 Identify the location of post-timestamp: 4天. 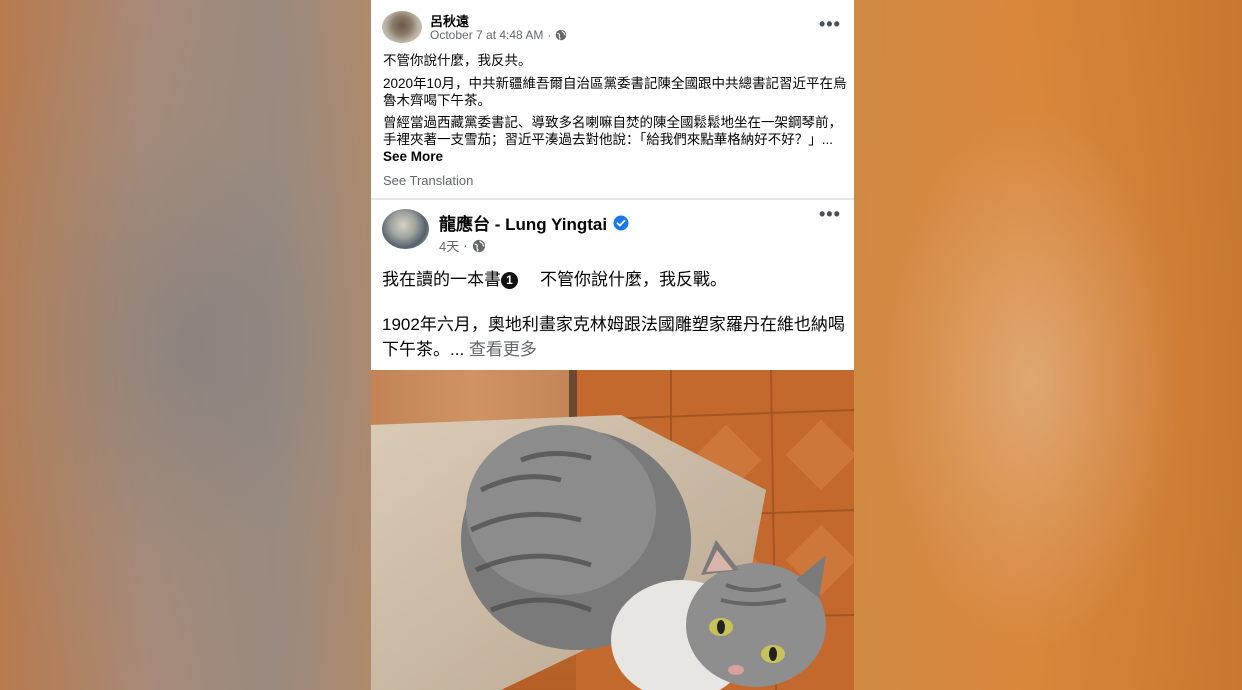
(449, 245).